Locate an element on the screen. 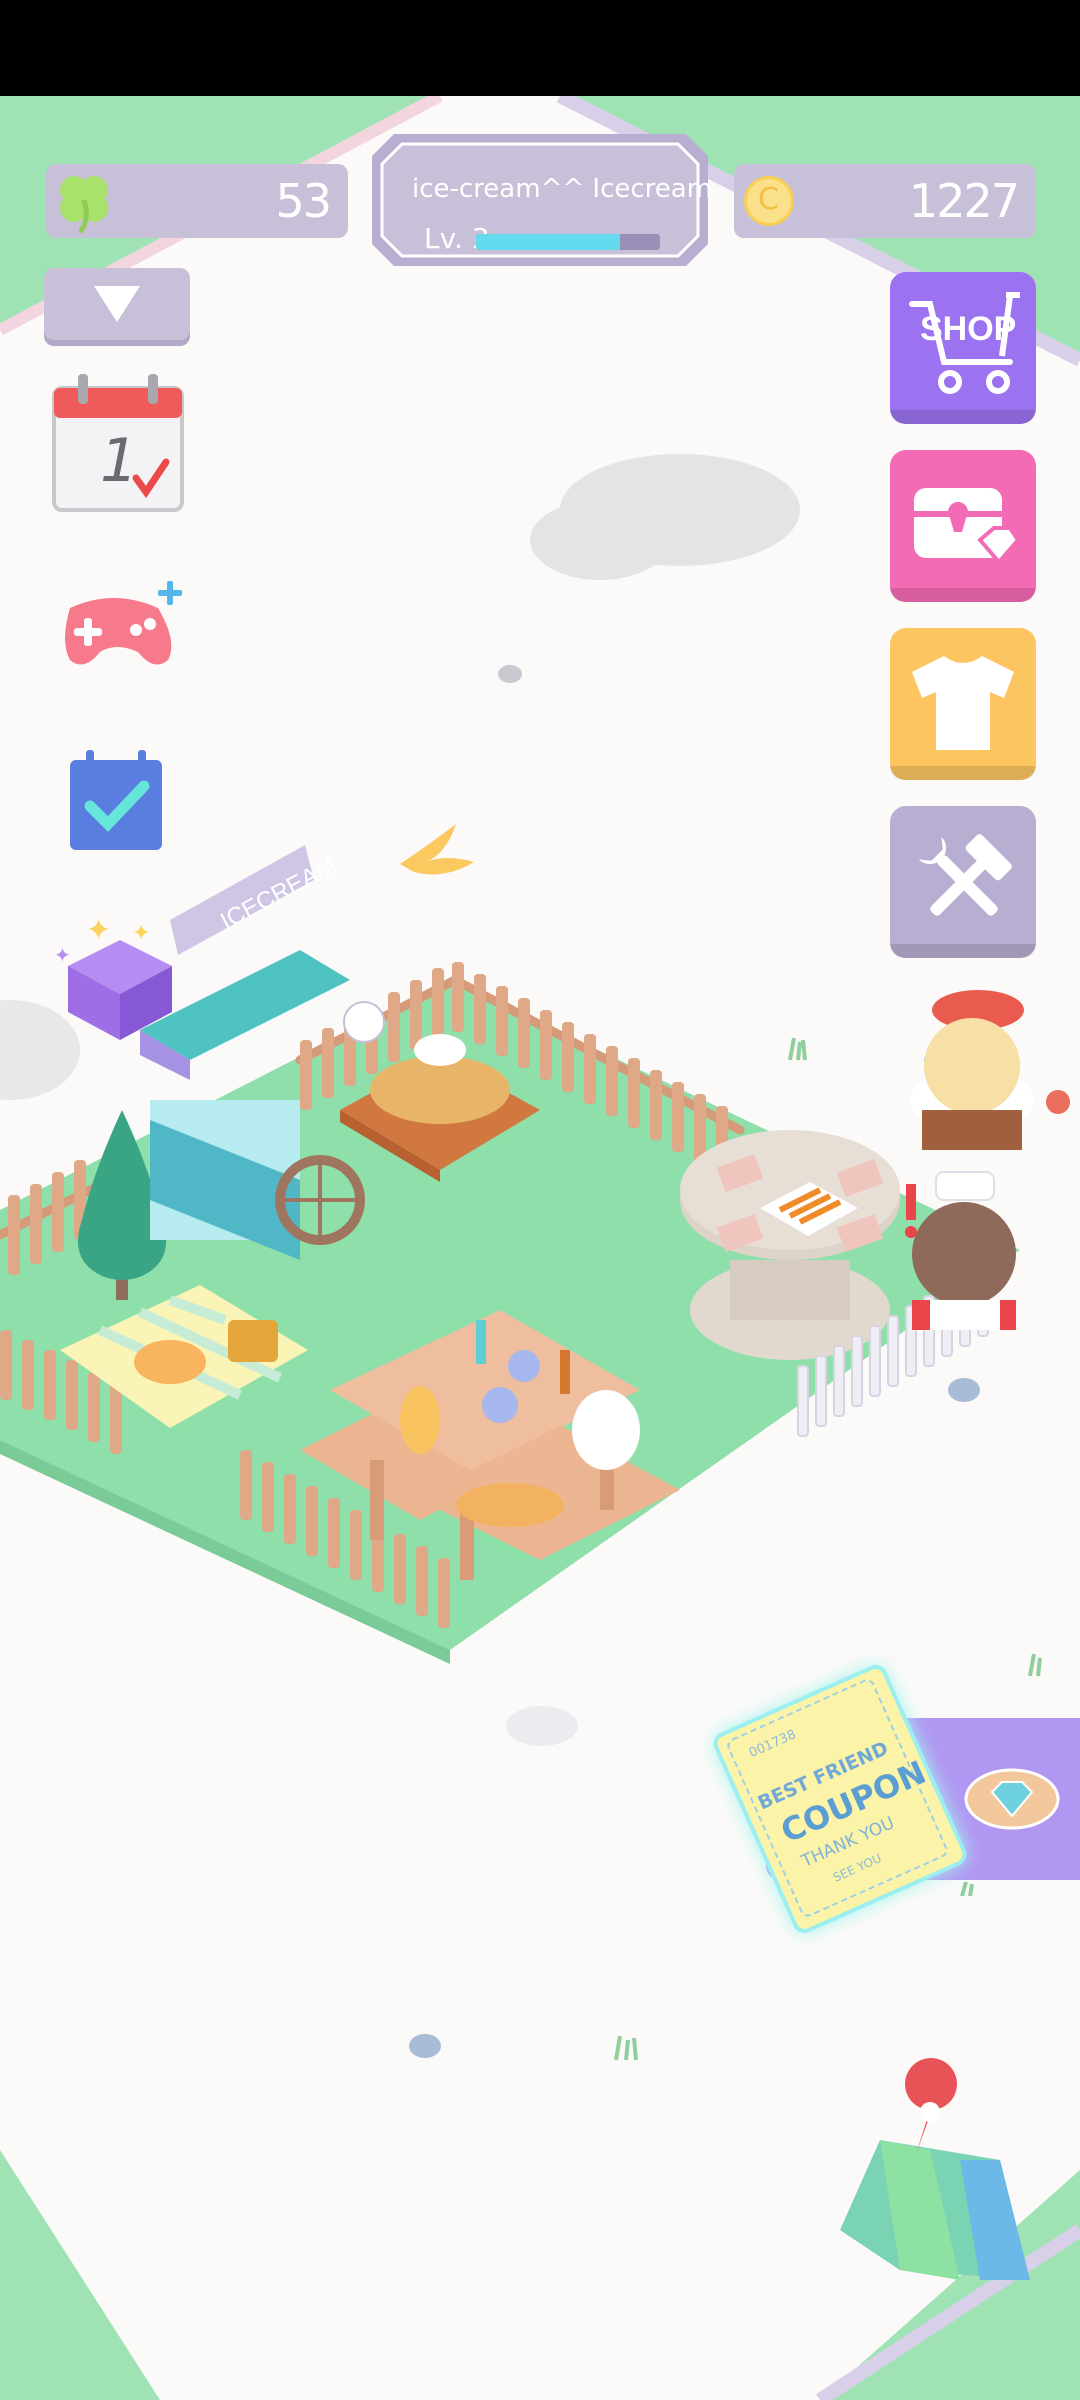 The height and width of the screenshot is (2400, 1080). gamepad-icon is located at coordinates (123, 623).